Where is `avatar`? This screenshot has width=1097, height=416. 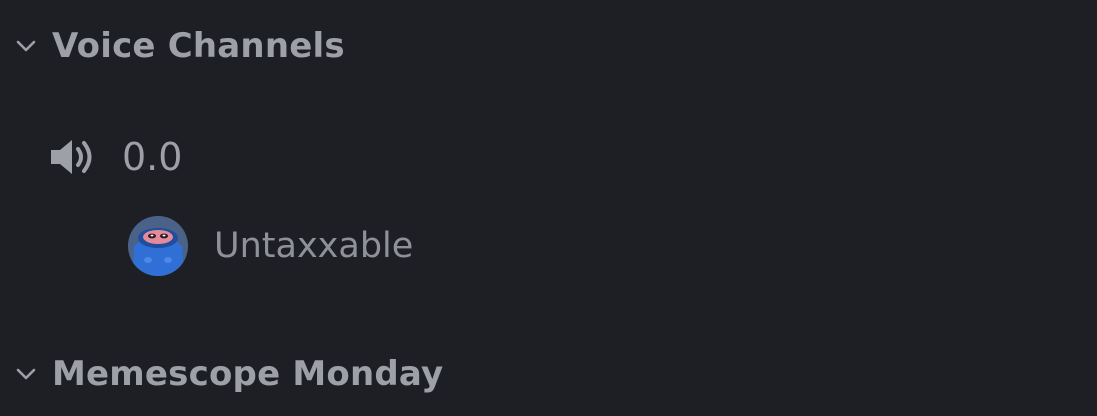
avatar is located at coordinates (158, 246).